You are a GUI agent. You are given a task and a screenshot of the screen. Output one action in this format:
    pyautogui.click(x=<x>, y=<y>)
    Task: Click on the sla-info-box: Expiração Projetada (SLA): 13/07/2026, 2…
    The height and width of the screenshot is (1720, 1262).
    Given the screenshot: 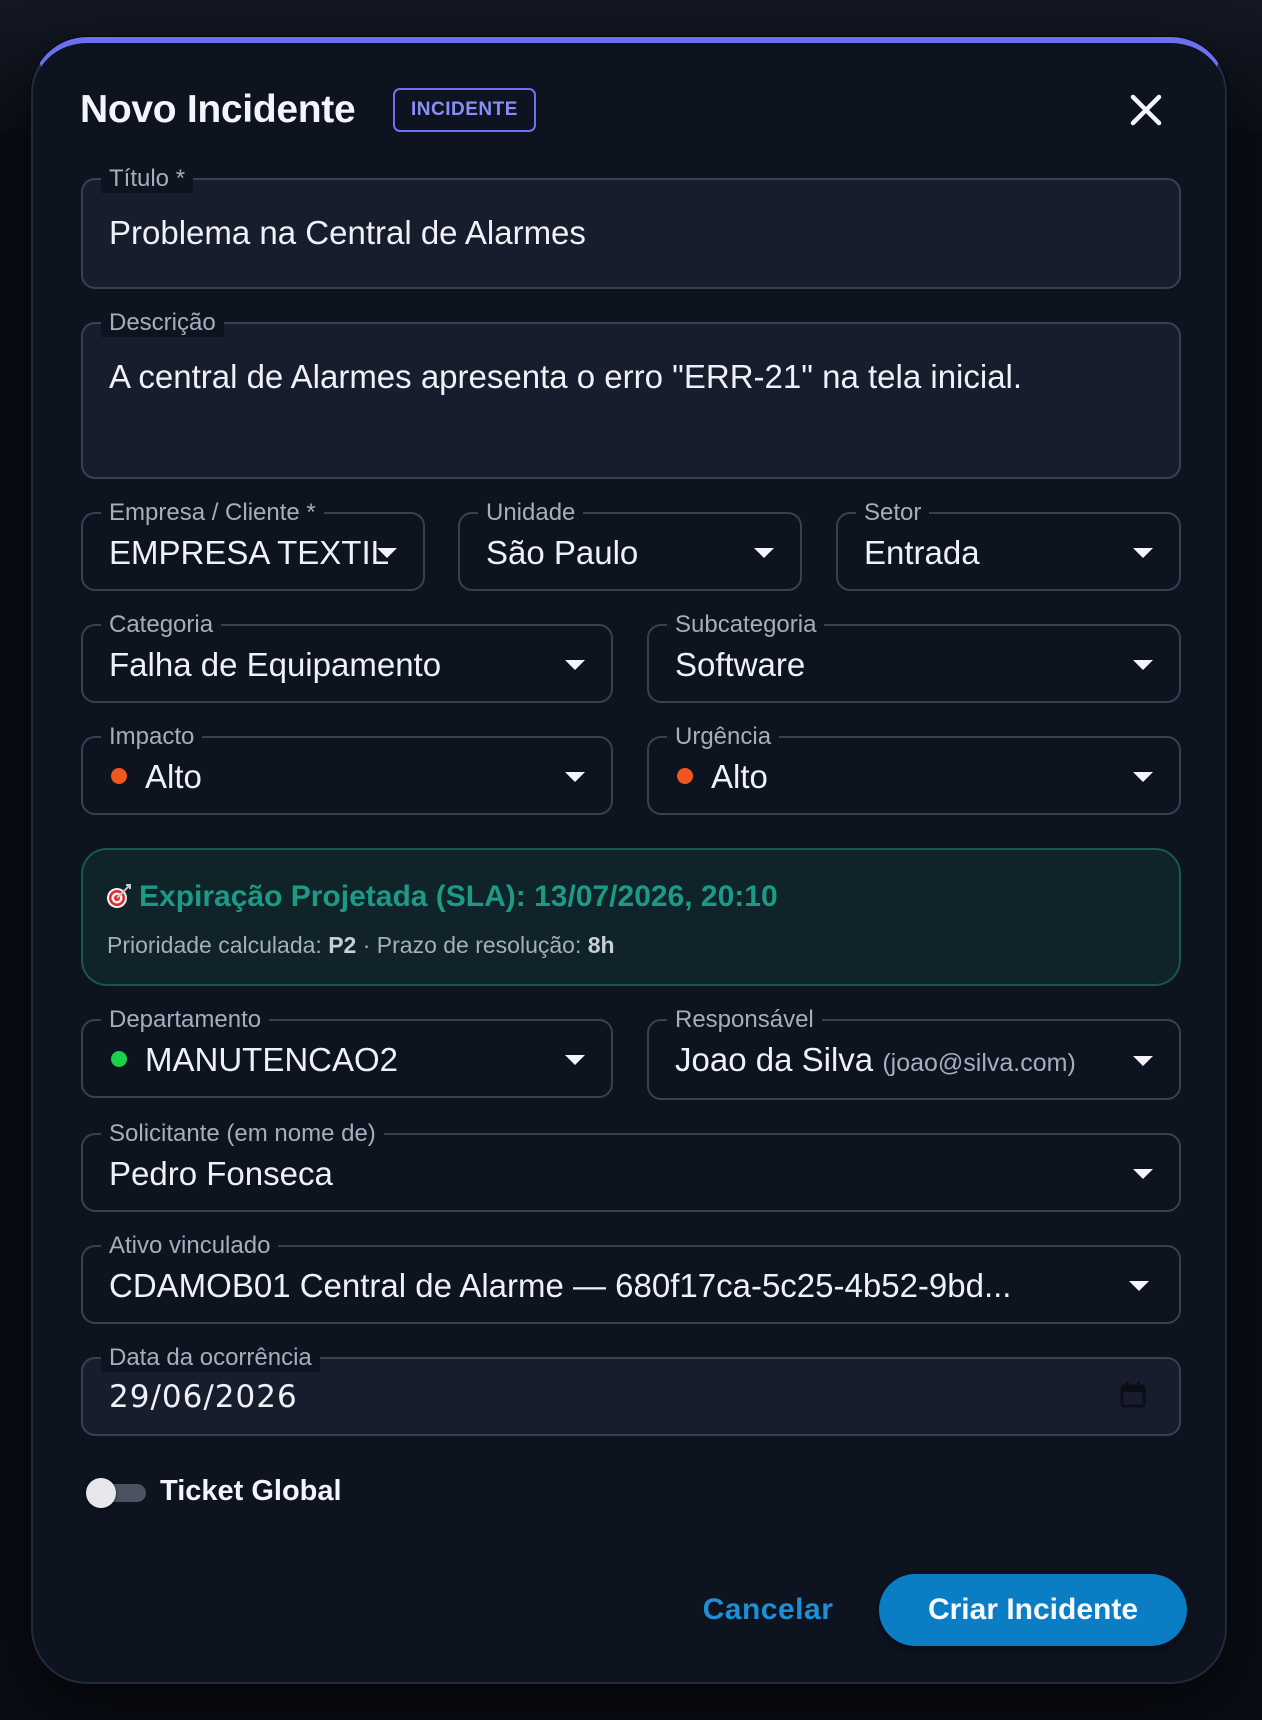 What is the action you would take?
    pyautogui.click(x=631, y=917)
    